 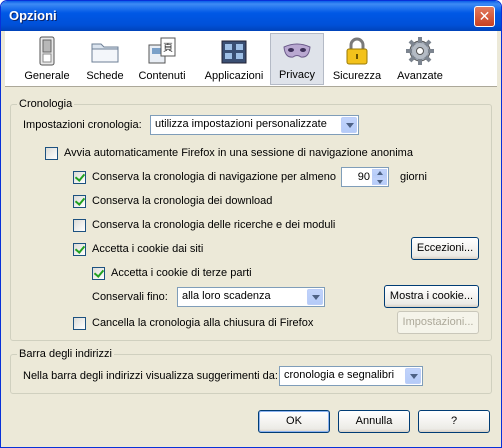 I want to click on clear-on-close-checkbox, so click(x=79, y=323).